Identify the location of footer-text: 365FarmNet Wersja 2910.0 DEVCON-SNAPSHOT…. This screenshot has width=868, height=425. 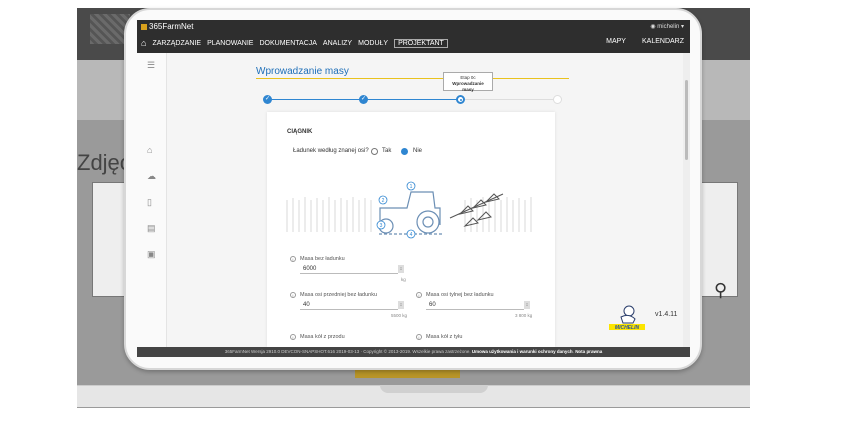
(347, 351).